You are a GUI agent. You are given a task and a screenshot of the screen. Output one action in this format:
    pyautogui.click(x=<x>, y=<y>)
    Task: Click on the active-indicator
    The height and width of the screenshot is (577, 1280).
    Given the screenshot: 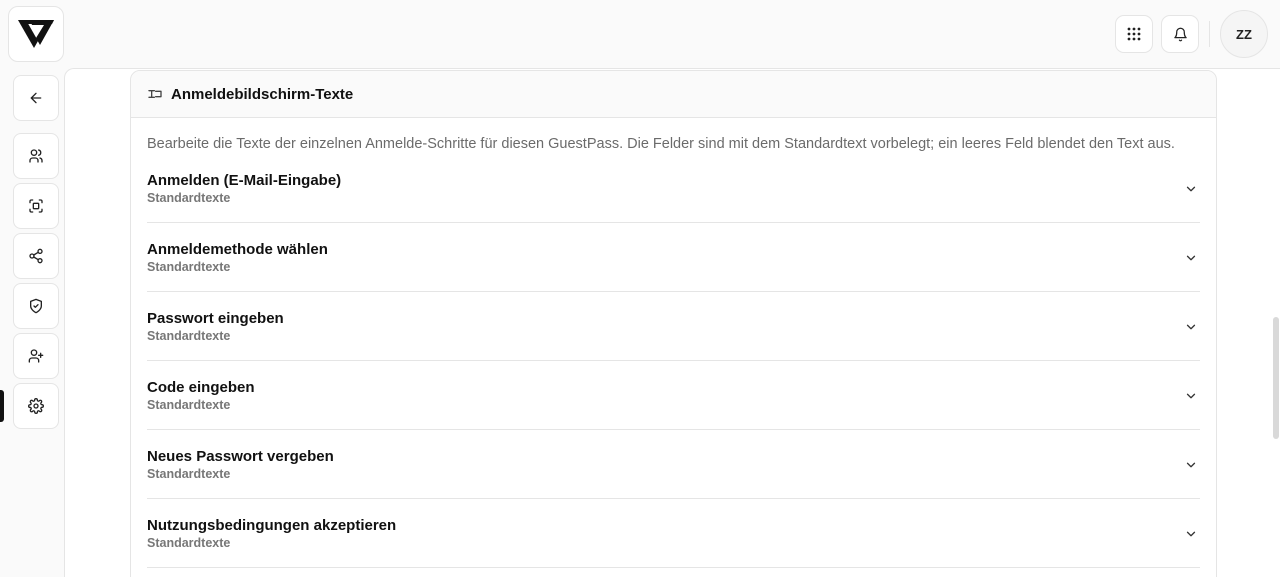 What is the action you would take?
    pyautogui.click(x=2, y=406)
    